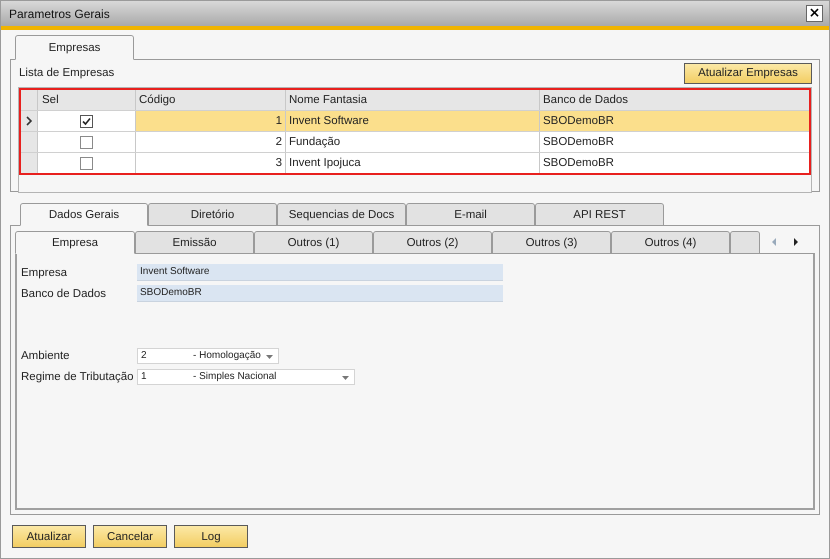  What do you see at coordinates (470, 214) in the screenshot?
I see `tab: E-mail` at bounding box center [470, 214].